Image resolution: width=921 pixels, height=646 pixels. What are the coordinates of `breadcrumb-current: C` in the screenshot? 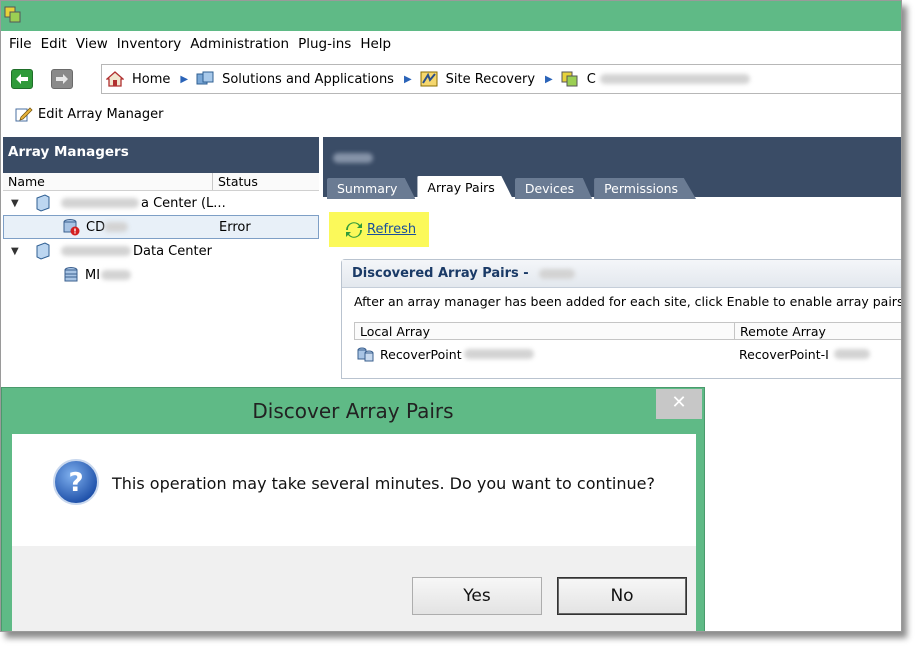 It's located at (655, 79).